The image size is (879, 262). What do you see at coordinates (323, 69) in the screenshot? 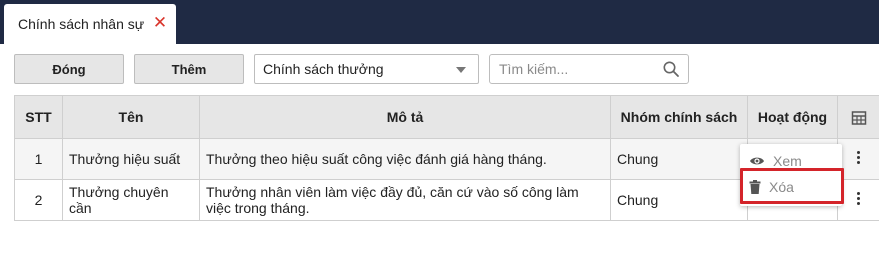
I see `policy-type-select-value: Chính sách thưởng` at bounding box center [323, 69].